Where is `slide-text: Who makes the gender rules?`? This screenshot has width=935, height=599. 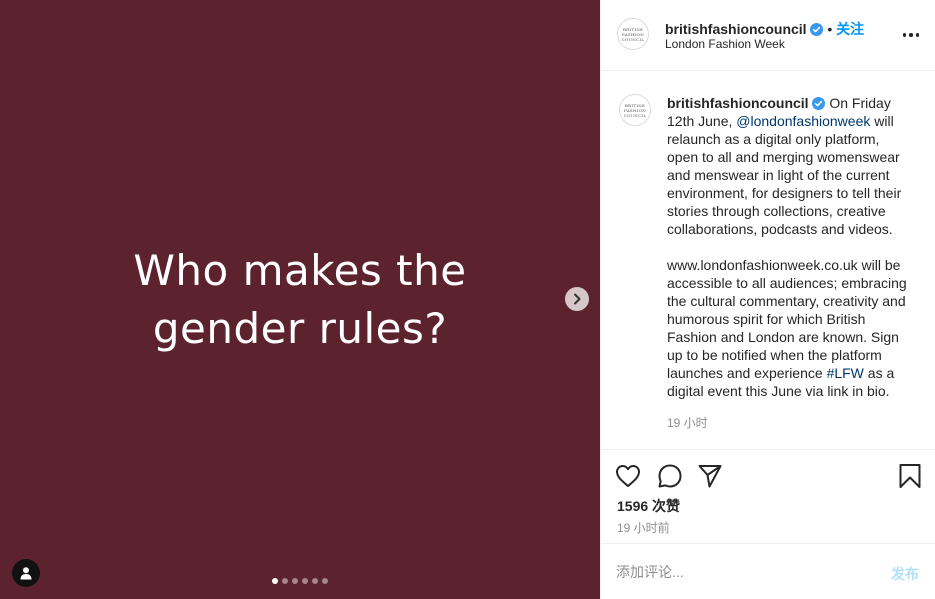
slide-text: Who makes the gender rules? is located at coordinates (300, 299).